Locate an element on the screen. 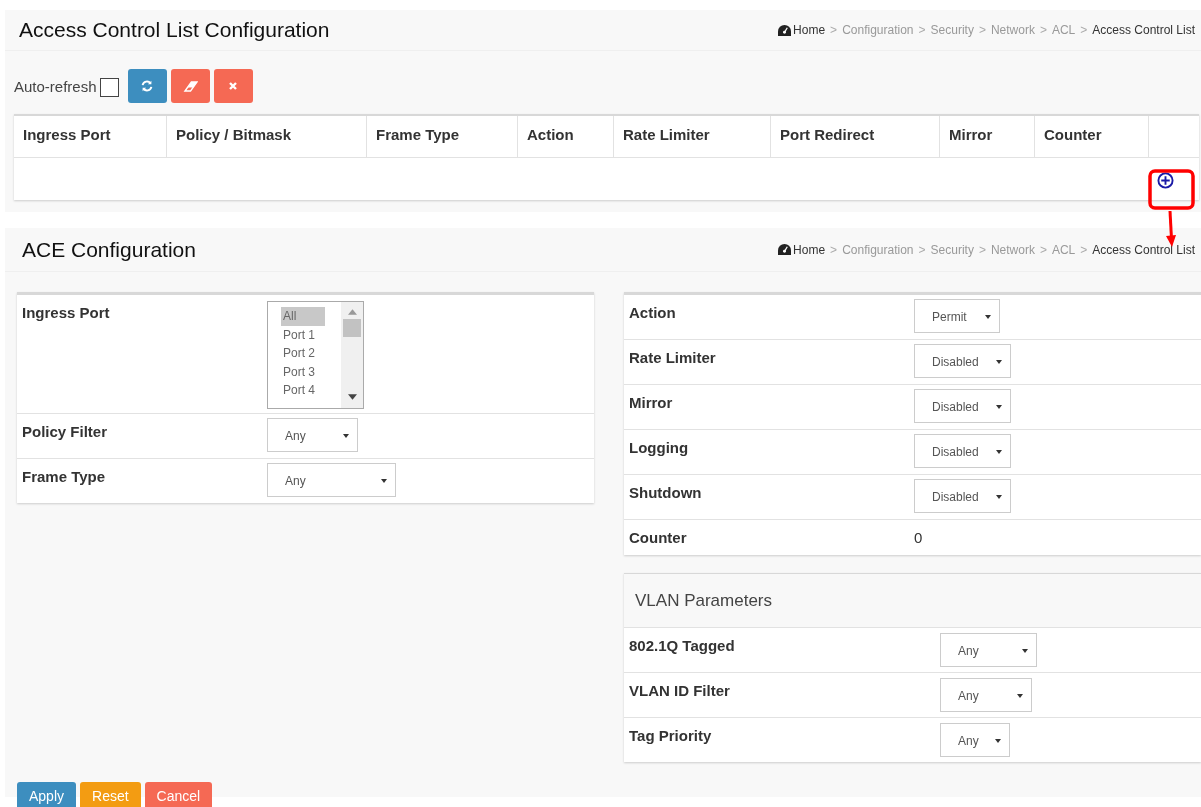 The height and width of the screenshot is (807, 1201). field-label: Logging is located at coordinates (659, 448).